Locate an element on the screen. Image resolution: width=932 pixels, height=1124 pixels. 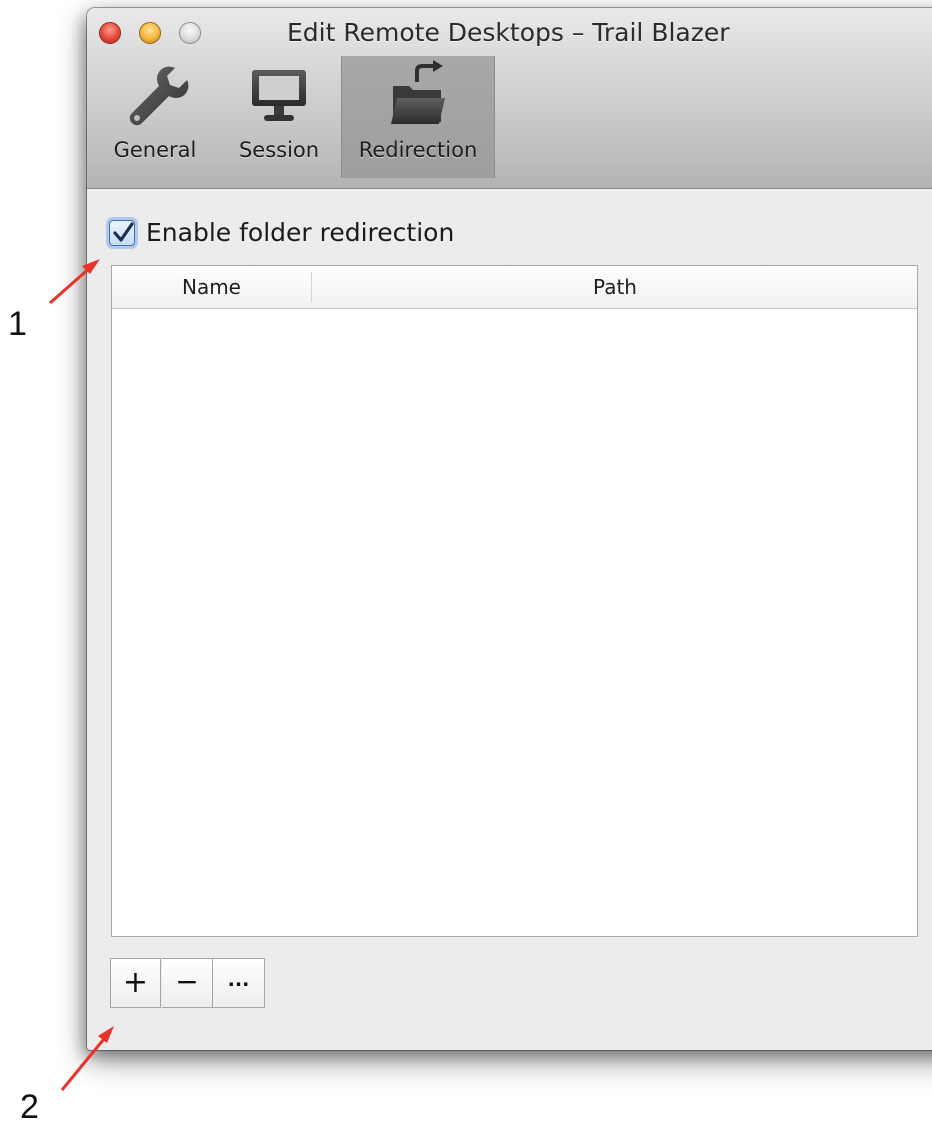
annotation-marker-2: 2 is located at coordinates (29, 1106).